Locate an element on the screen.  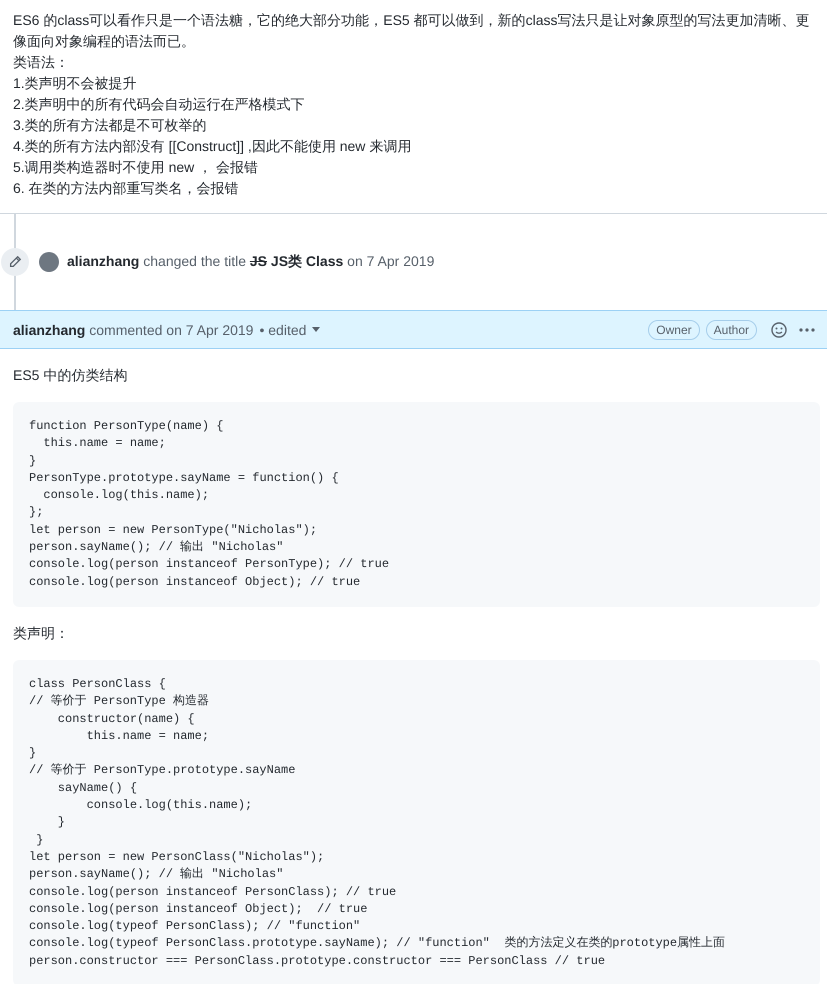
comment-meta: alianzhang commented on 7 Apr 2019 is located at coordinates (133, 330).